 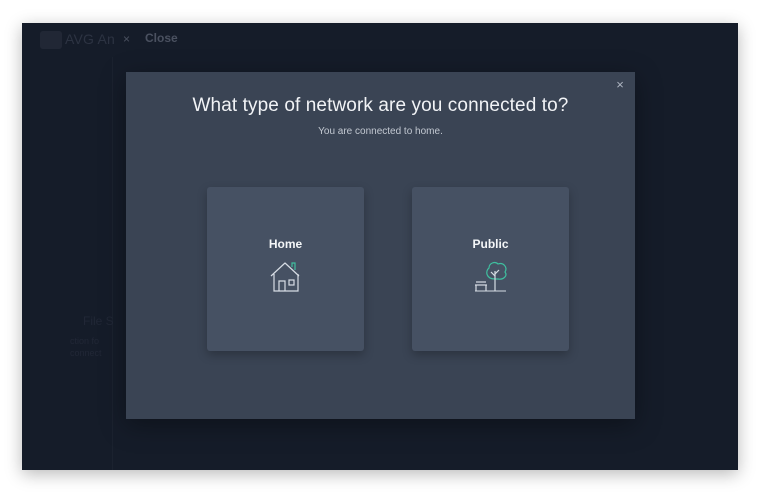 What do you see at coordinates (491, 277) in the screenshot?
I see `park-tree-bench-icon` at bounding box center [491, 277].